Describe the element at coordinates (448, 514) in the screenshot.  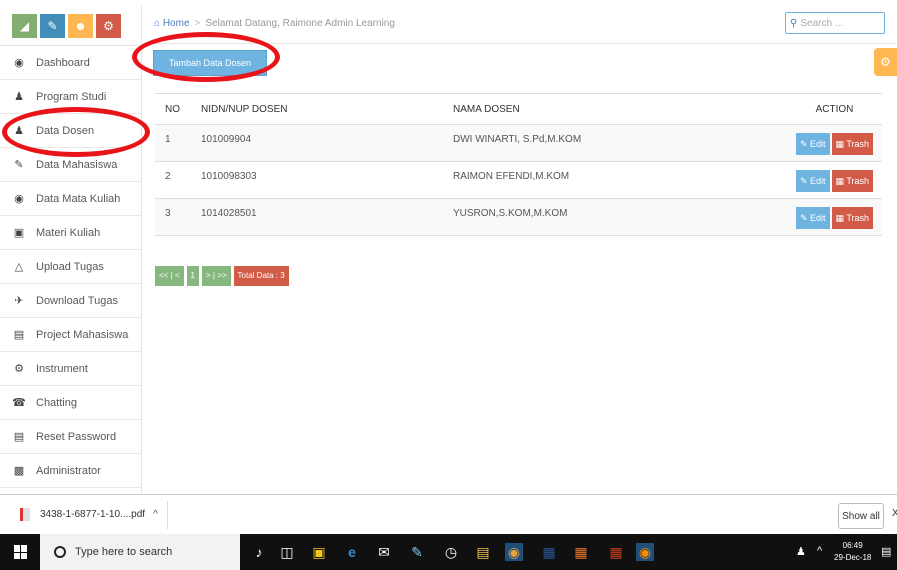
I see `download-bar: 3438-1-6877-1-10....pdf ^ Show all X` at that location.